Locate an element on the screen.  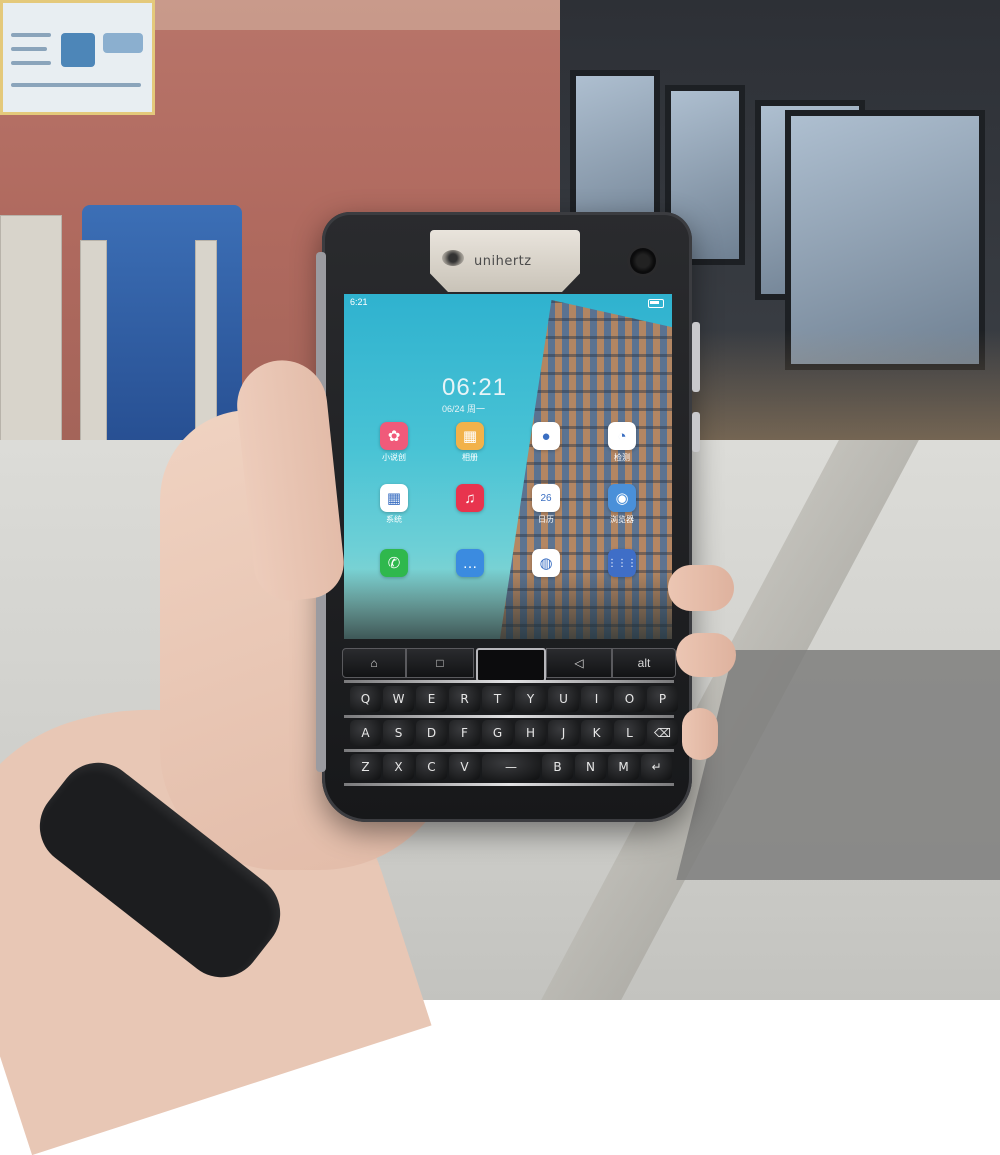
clock-widget: 06:21 is located at coordinates (474, 388).